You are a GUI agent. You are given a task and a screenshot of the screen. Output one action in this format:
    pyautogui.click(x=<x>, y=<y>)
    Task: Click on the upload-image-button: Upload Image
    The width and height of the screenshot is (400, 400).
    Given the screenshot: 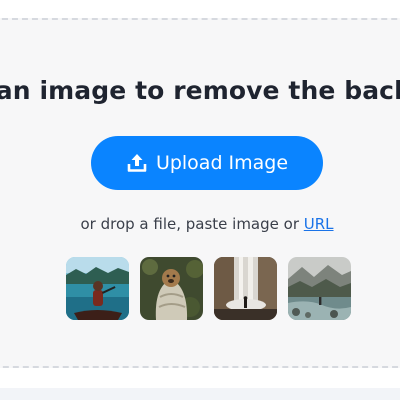 What is the action you would take?
    pyautogui.click(x=207, y=163)
    